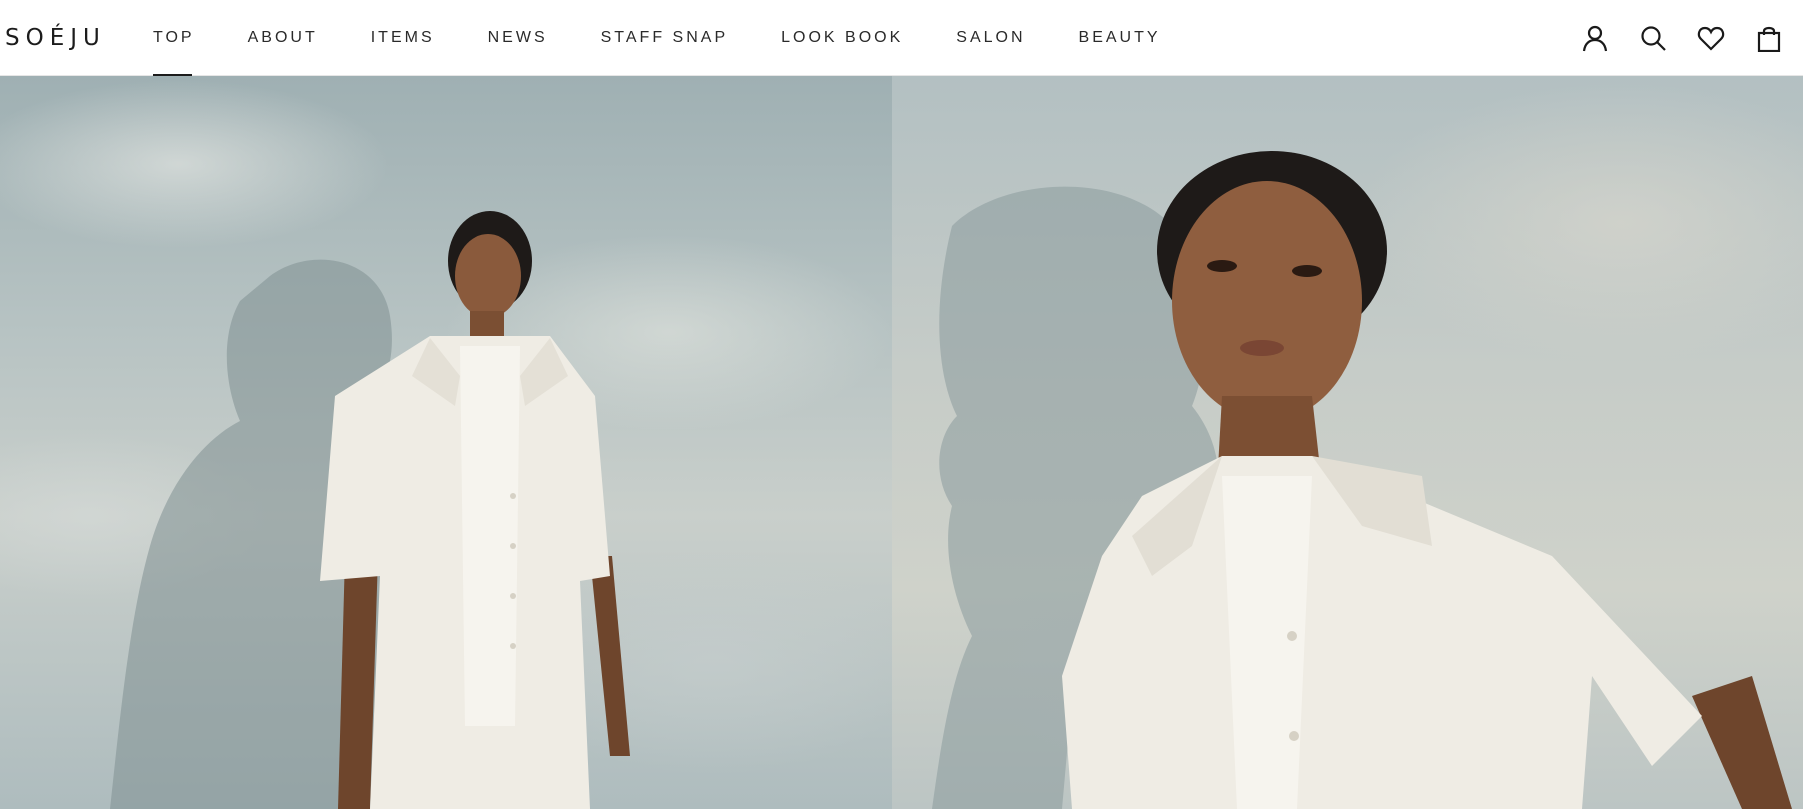 This screenshot has height=809, width=1803. What do you see at coordinates (990, 38) in the screenshot?
I see `nav-item-salon: SALON` at bounding box center [990, 38].